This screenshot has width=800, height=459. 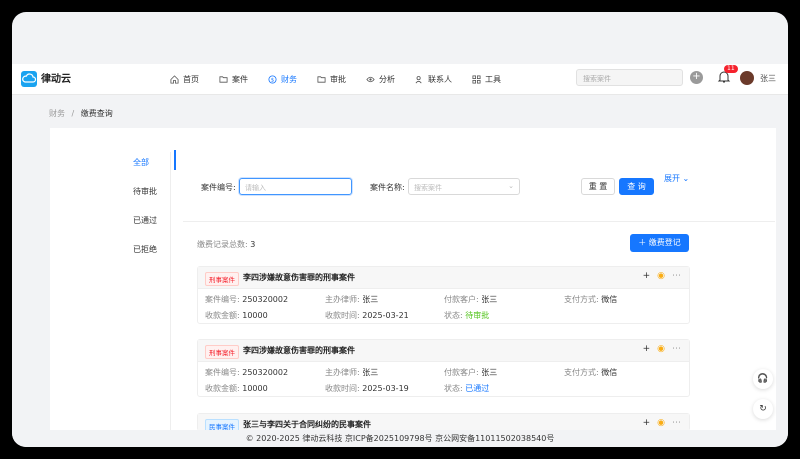 I want to click on nav-item-label: 审批, so click(x=338, y=79).